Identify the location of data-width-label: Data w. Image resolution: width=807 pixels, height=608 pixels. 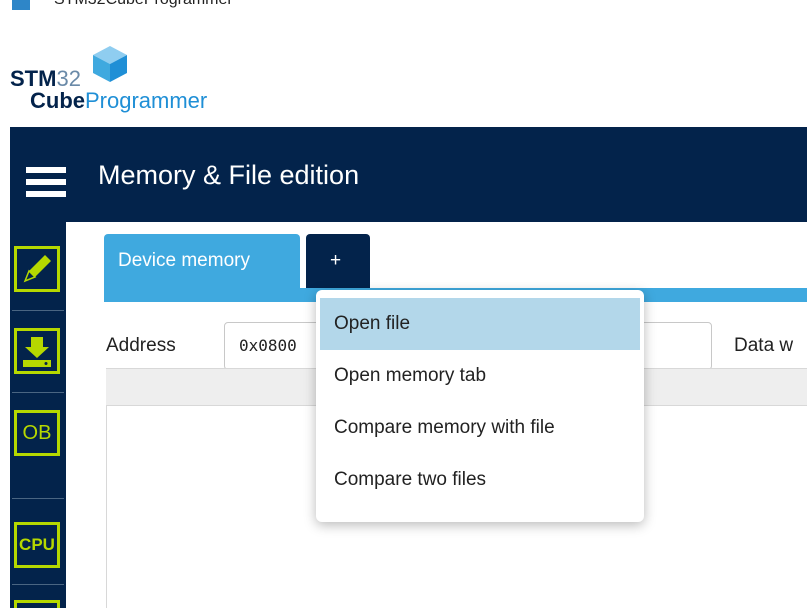
(764, 345).